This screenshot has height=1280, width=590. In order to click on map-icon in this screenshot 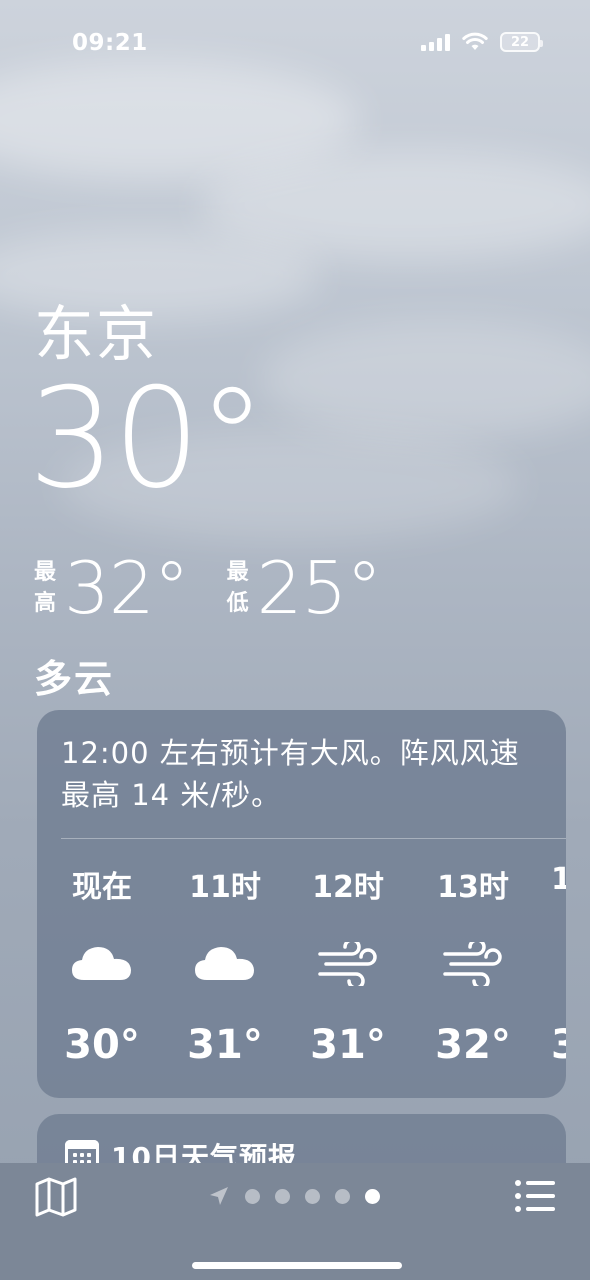, I will do `click(56, 1197)`.